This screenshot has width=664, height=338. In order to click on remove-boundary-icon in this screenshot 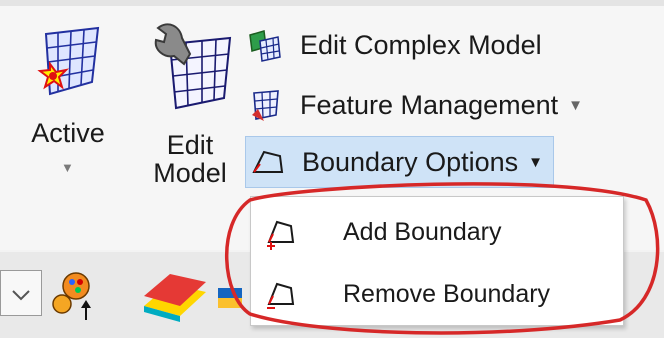, I will do `click(281, 294)`.